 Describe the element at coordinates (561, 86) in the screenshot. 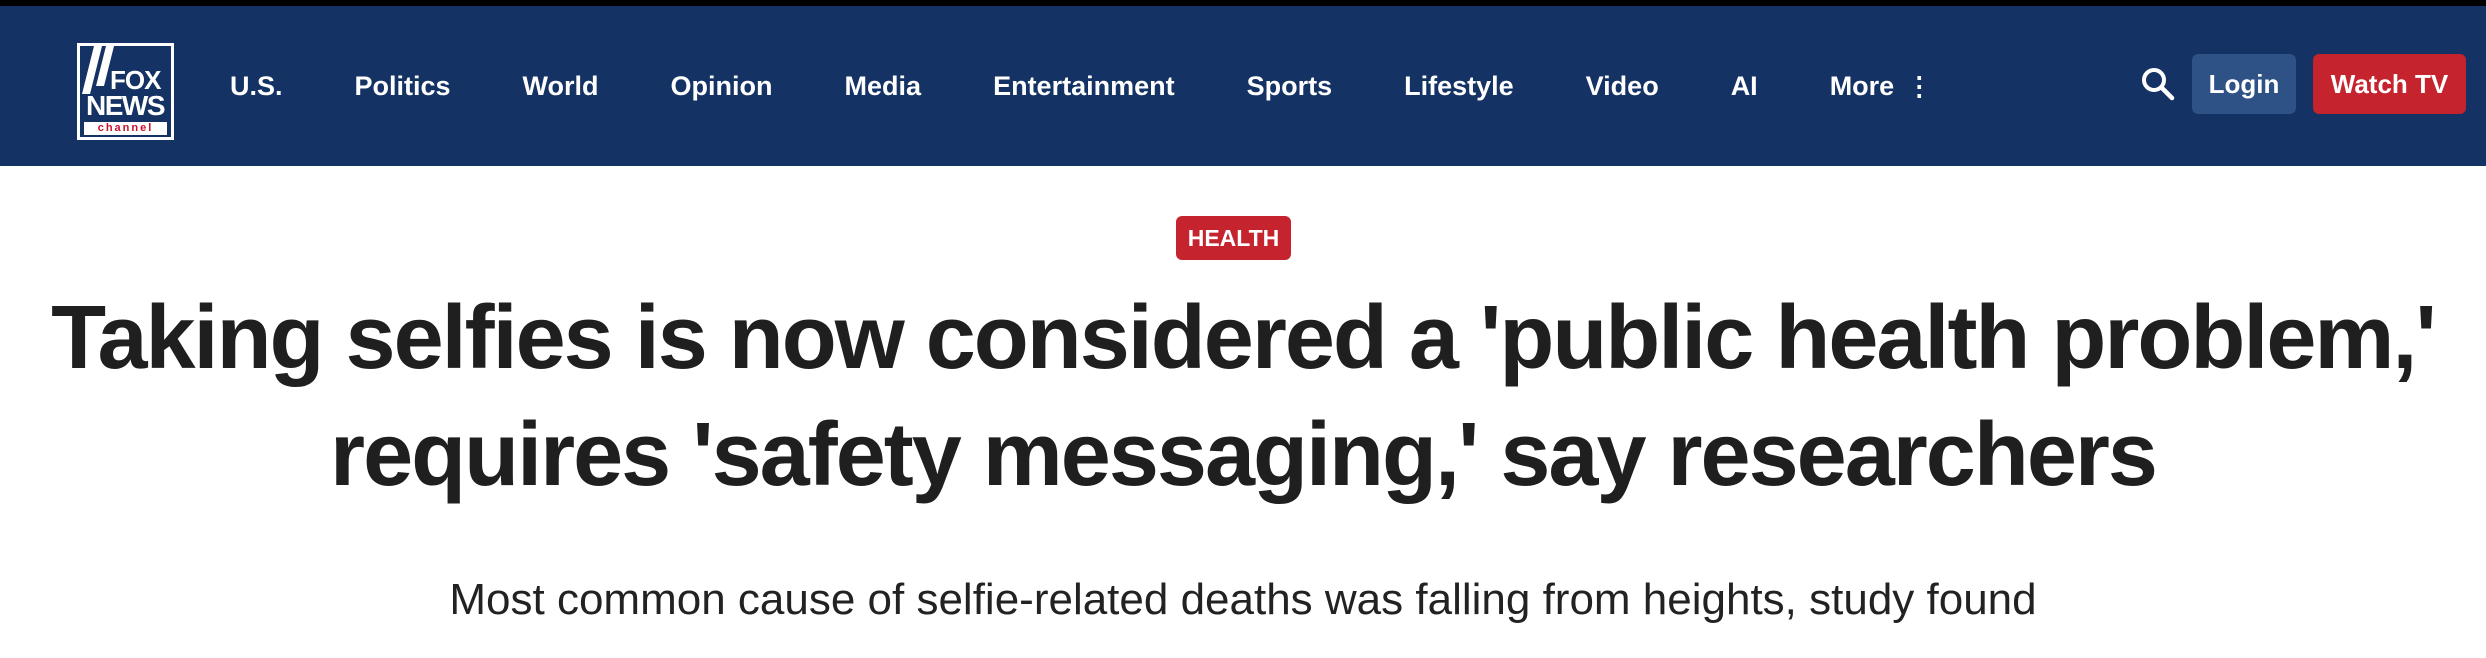

I see `nav-item-world: World` at that location.